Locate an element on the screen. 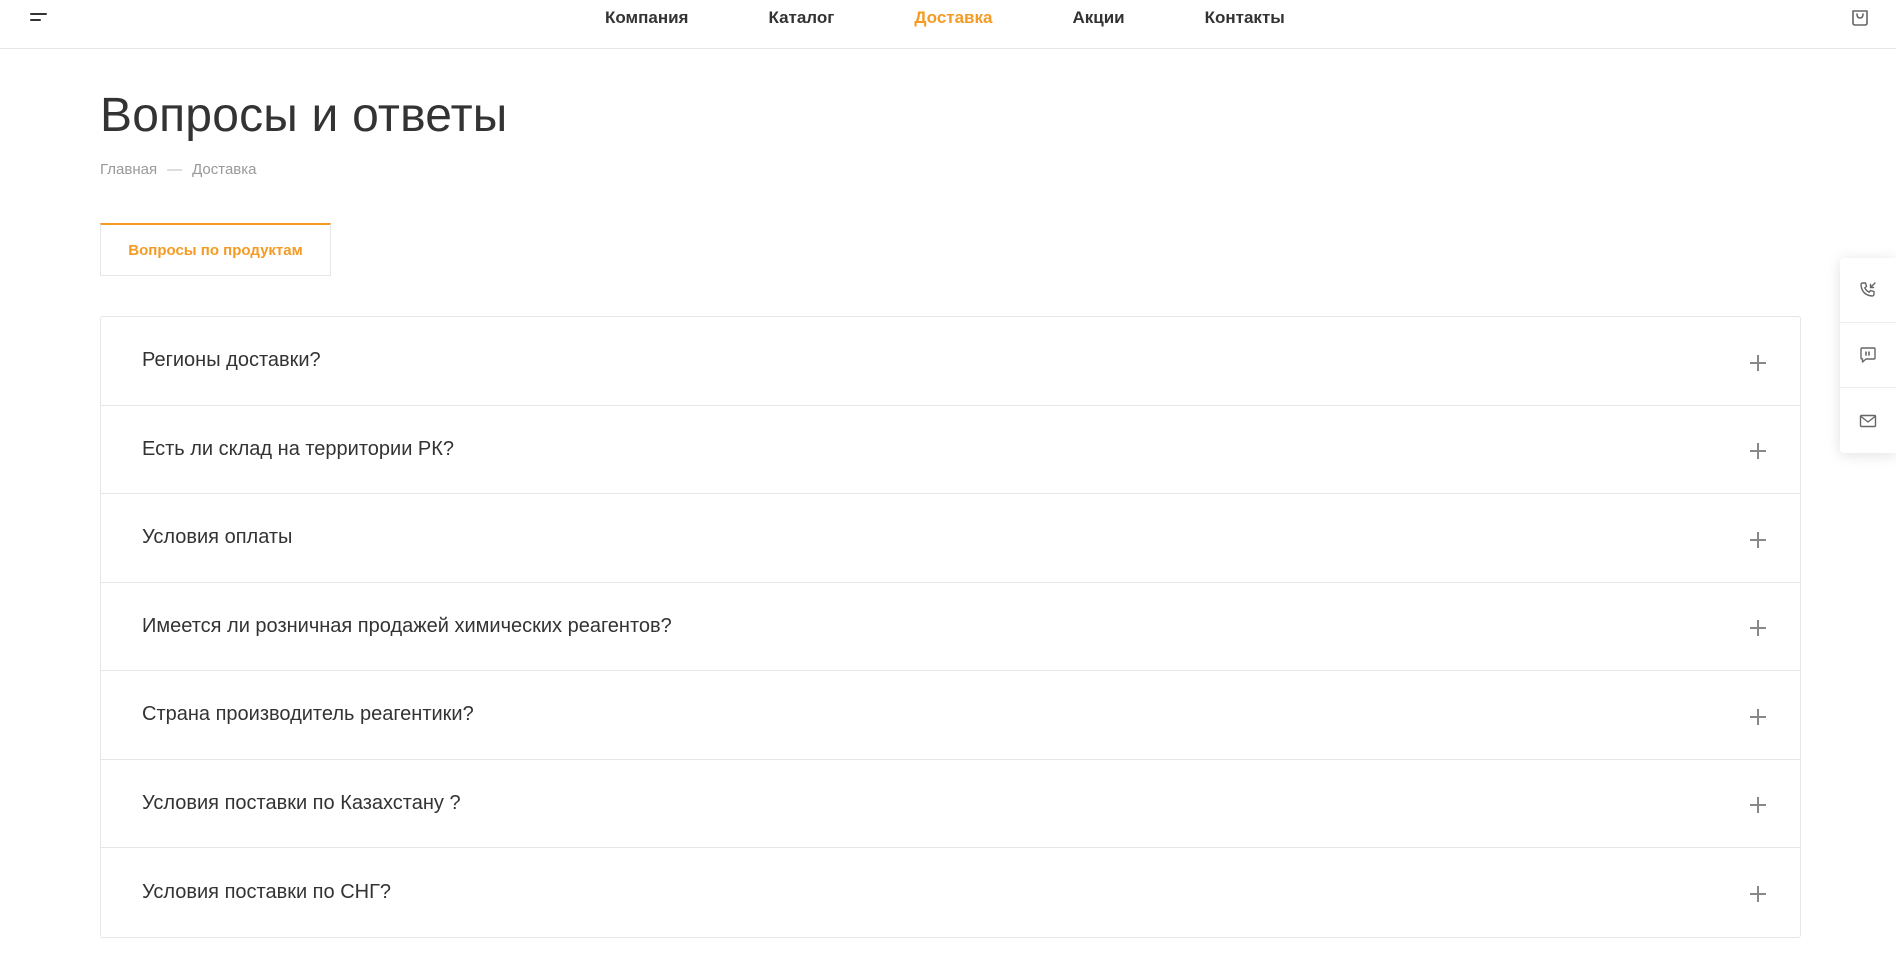  faq-question: Страна производитель реагентики? is located at coordinates (308, 714).